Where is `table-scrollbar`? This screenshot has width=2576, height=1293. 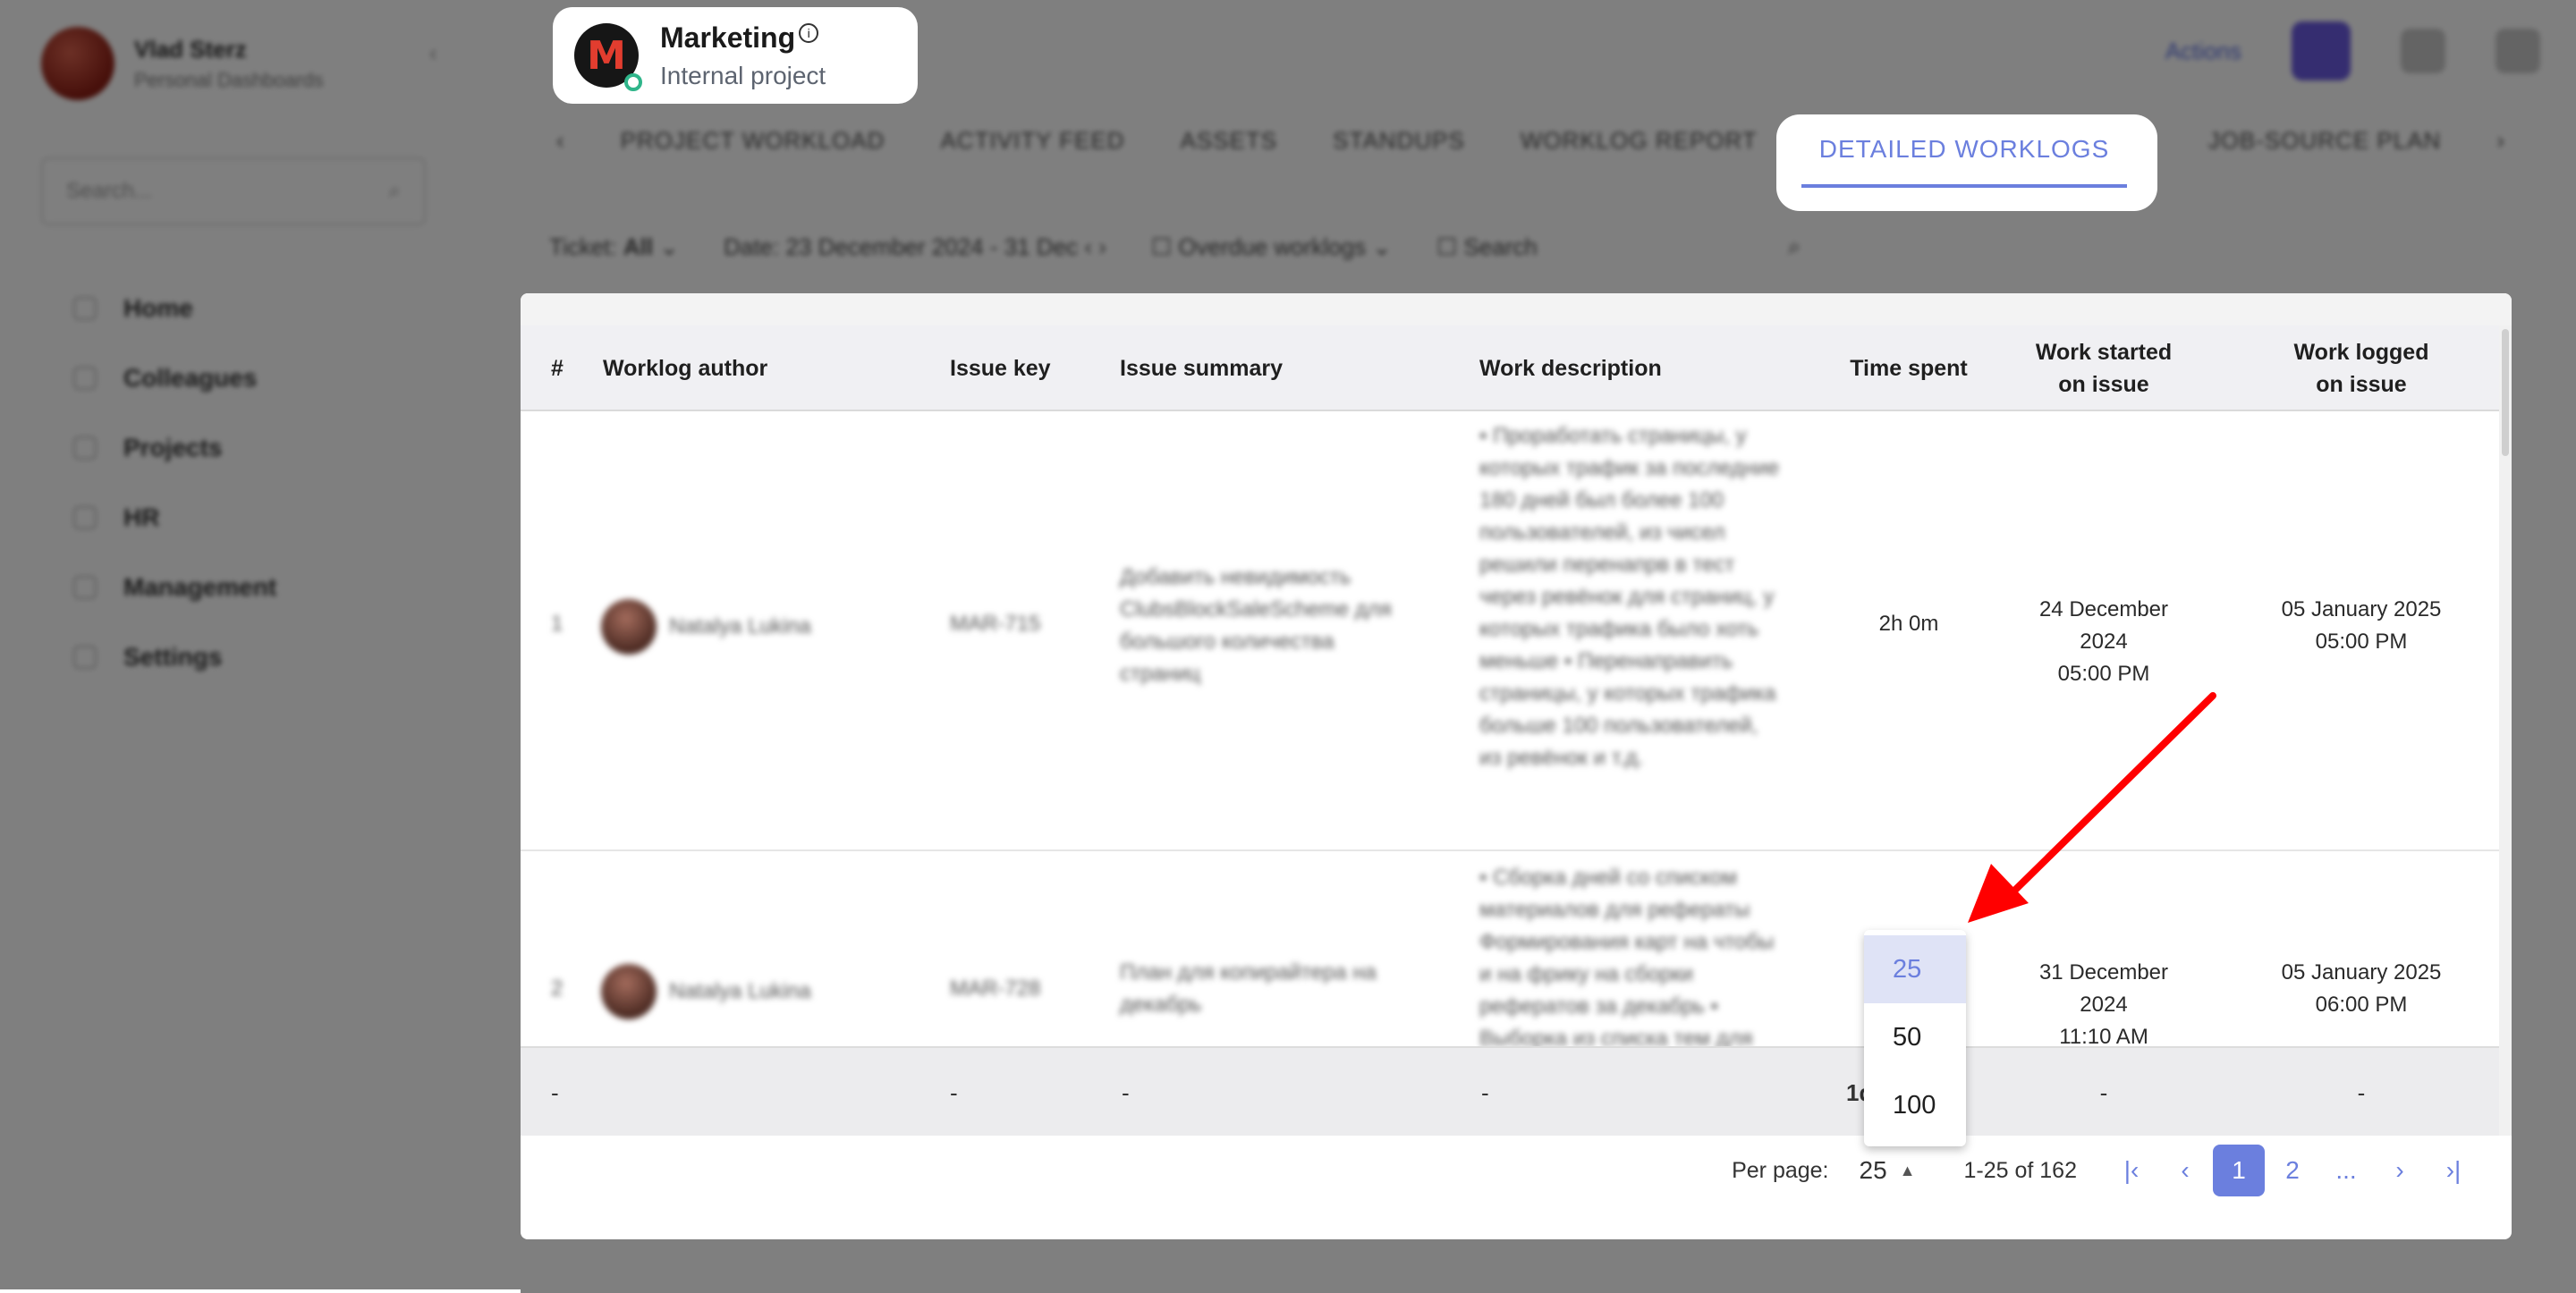
table-scrollbar is located at coordinates (2505, 731).